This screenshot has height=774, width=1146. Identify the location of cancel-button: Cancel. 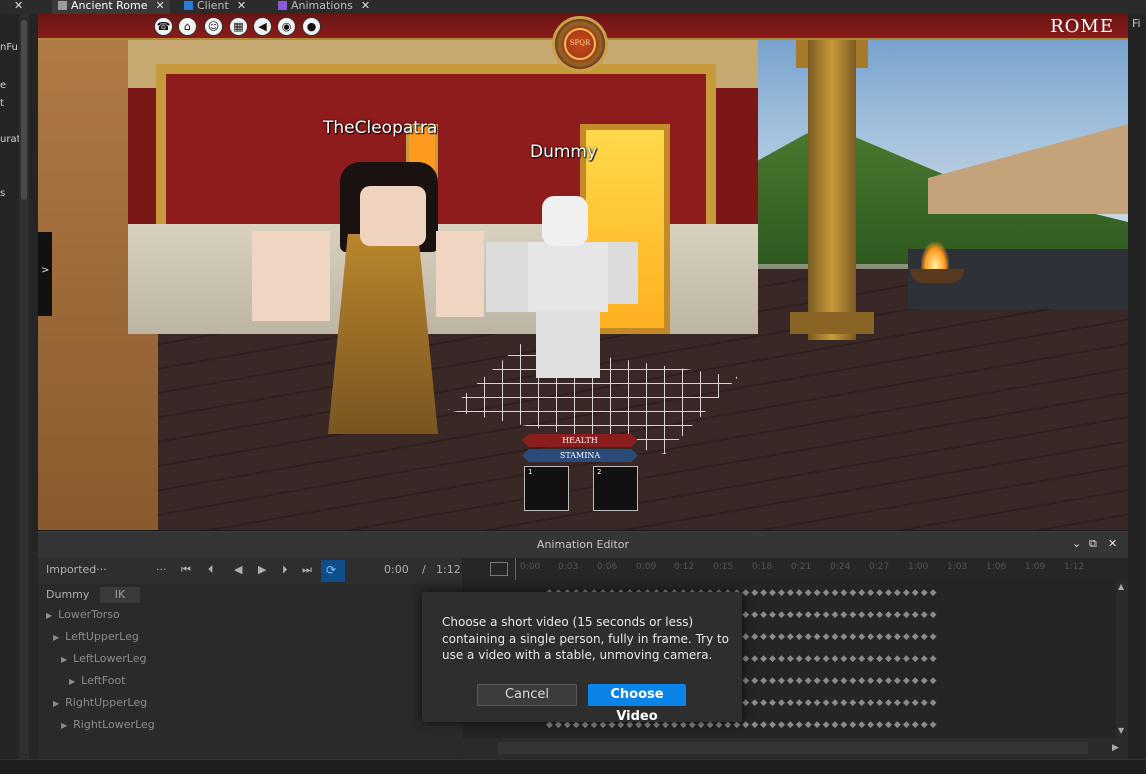
(527, 695).